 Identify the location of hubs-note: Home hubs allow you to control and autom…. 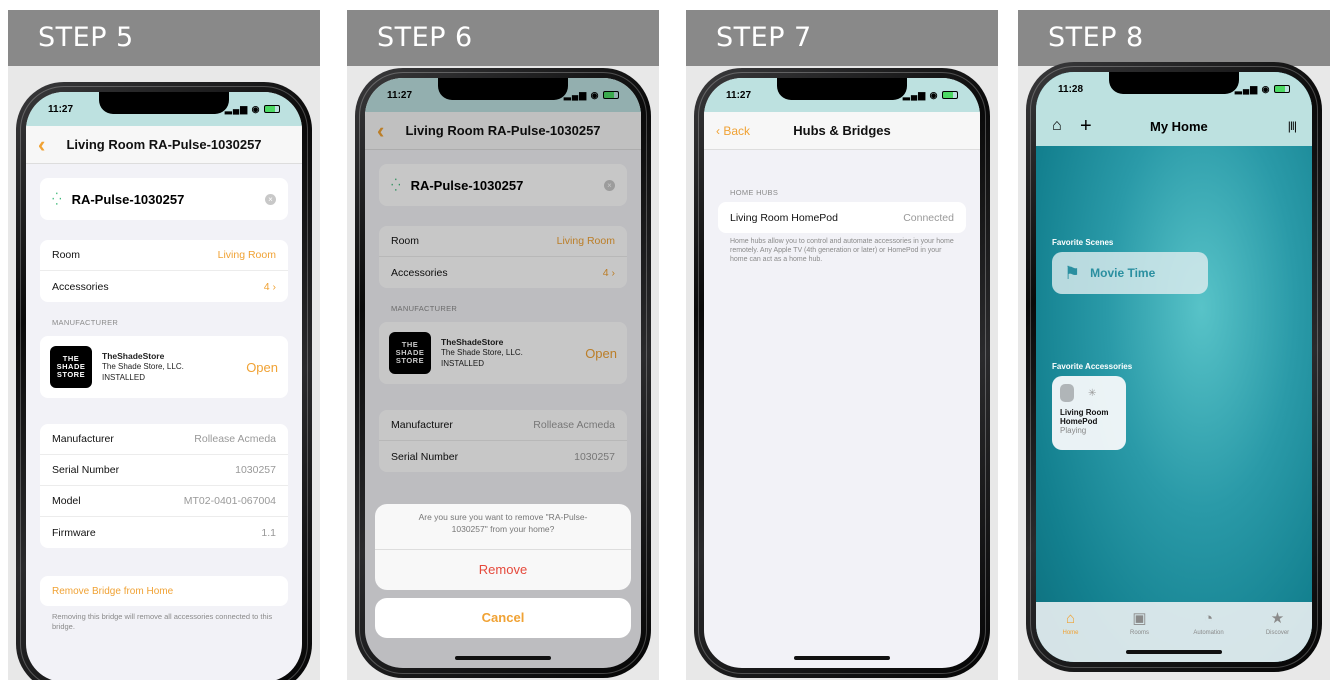
(842, 250).